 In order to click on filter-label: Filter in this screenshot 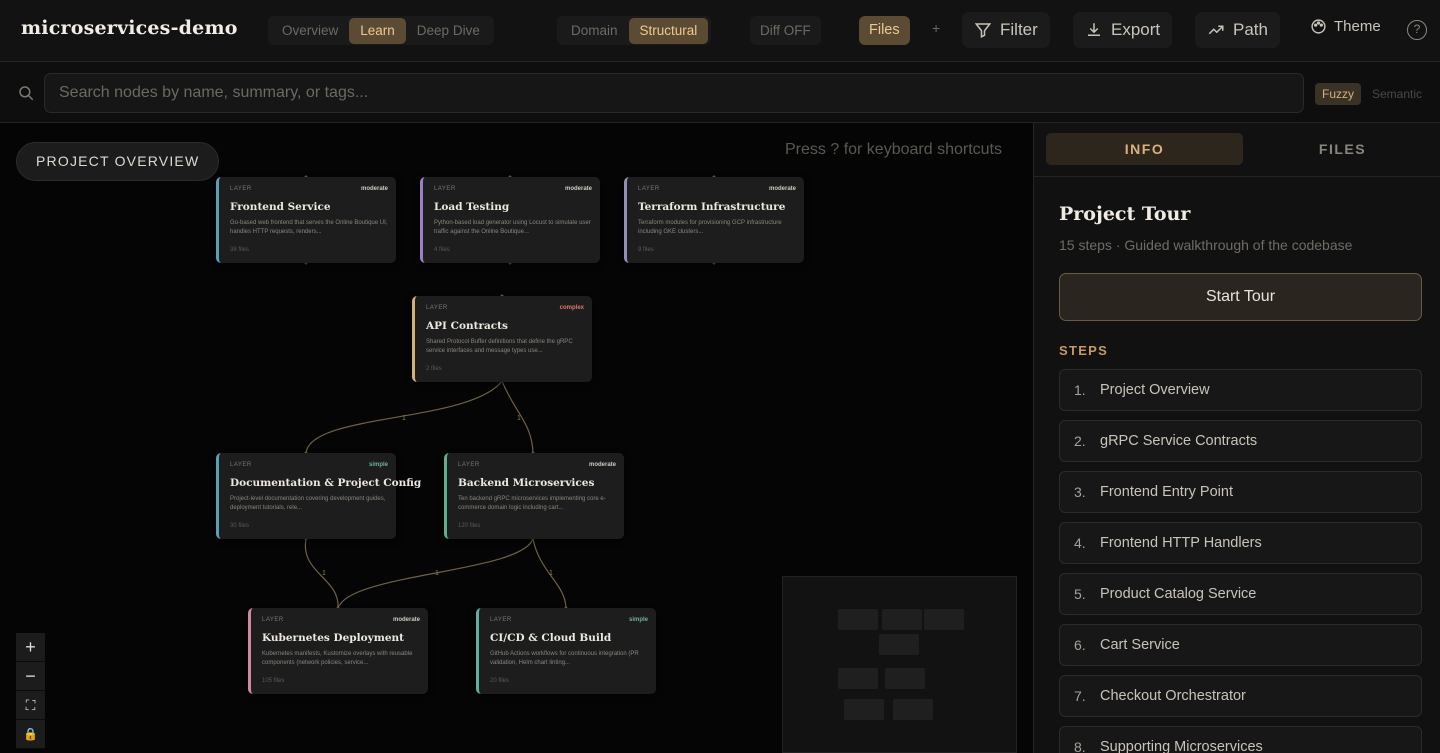, I will do `click(1019, 29)`.